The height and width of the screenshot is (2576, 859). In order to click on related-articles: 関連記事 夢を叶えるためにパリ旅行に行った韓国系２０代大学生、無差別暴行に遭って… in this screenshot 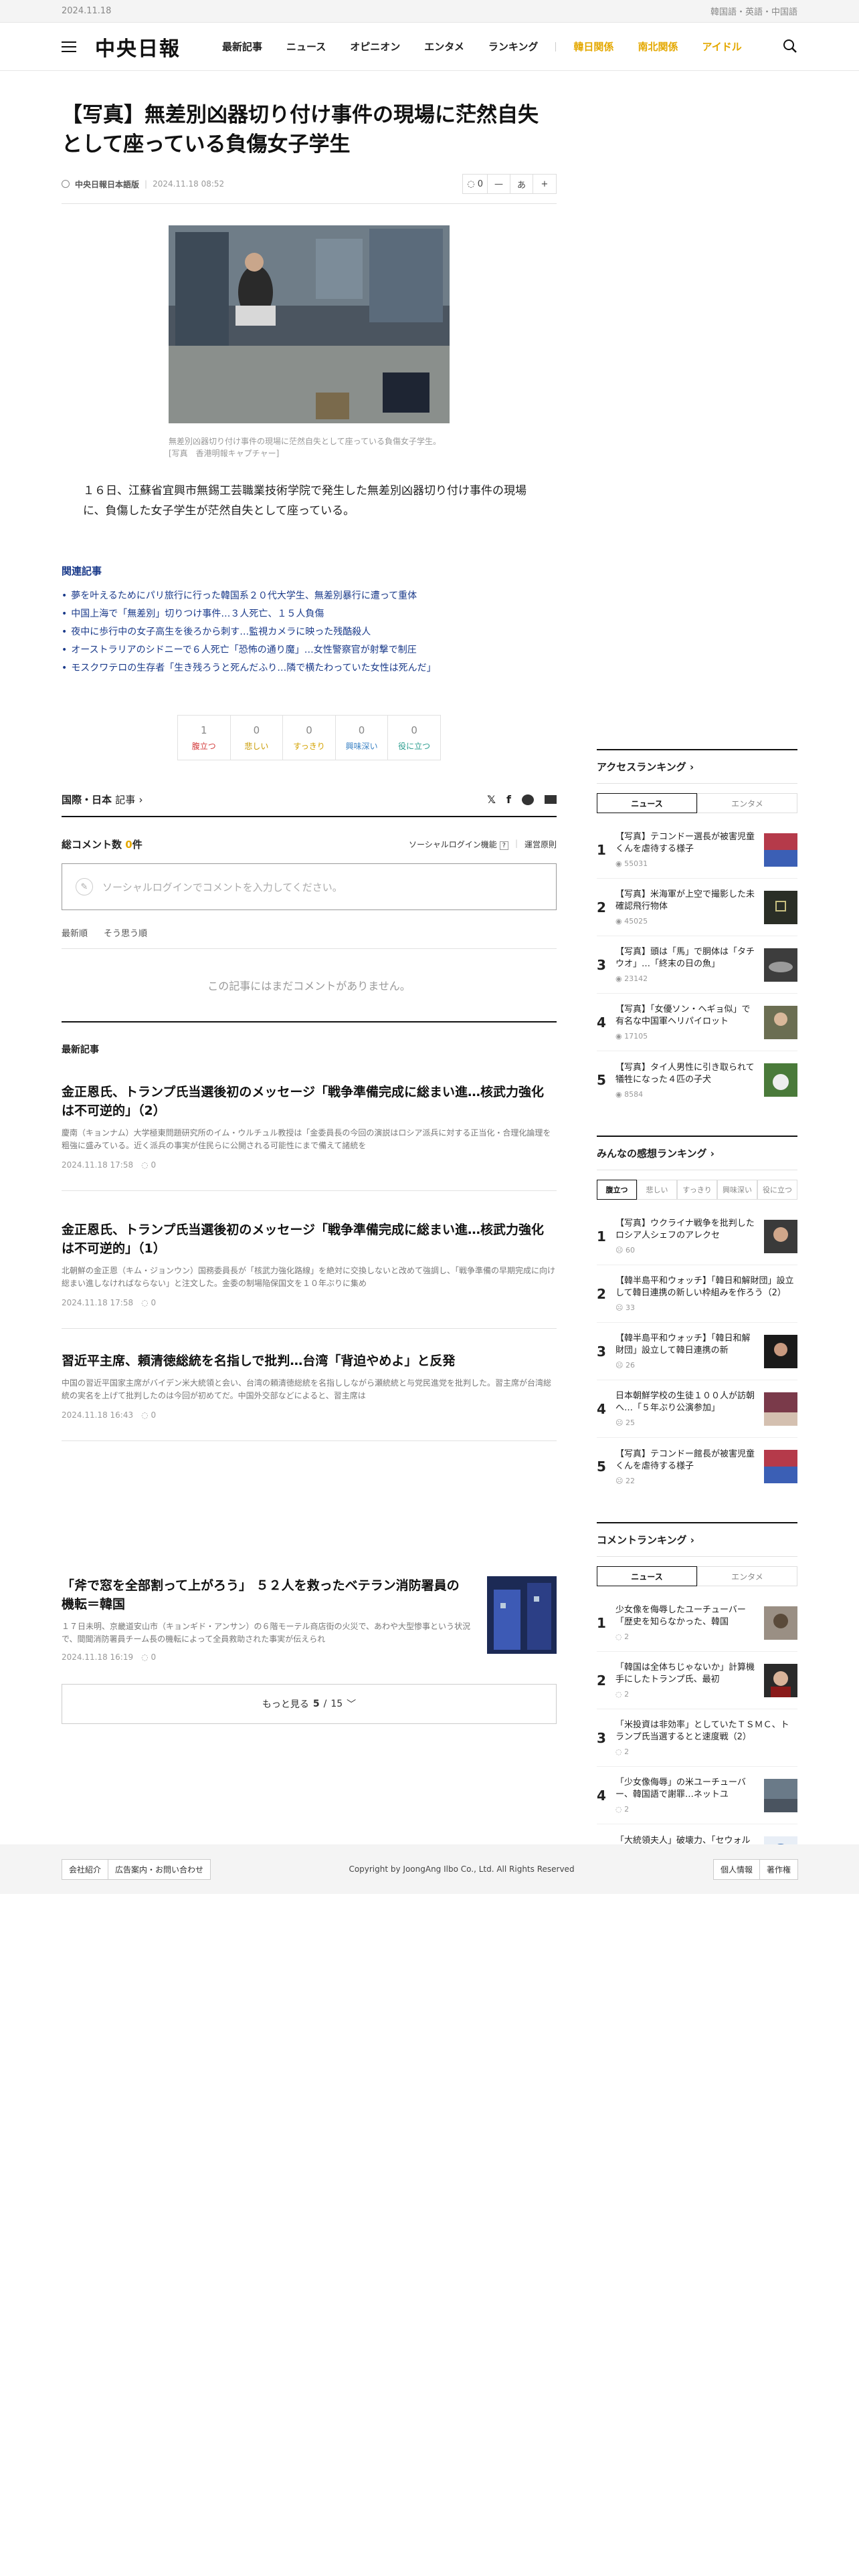, I will do `click(310, 621)`.